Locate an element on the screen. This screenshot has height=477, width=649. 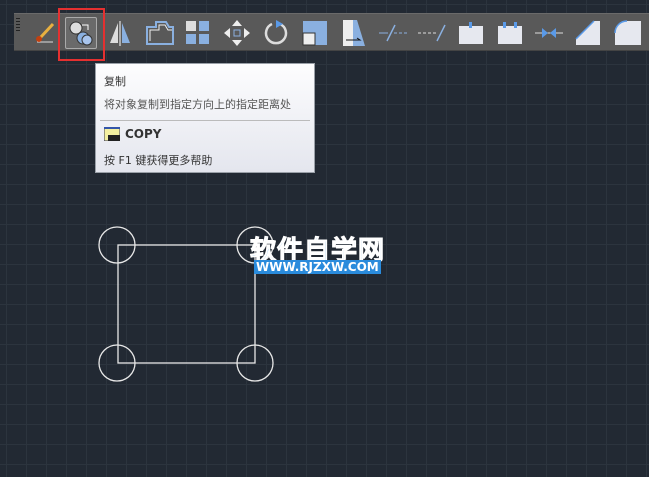
array-button is located at coordinates (198, 33).